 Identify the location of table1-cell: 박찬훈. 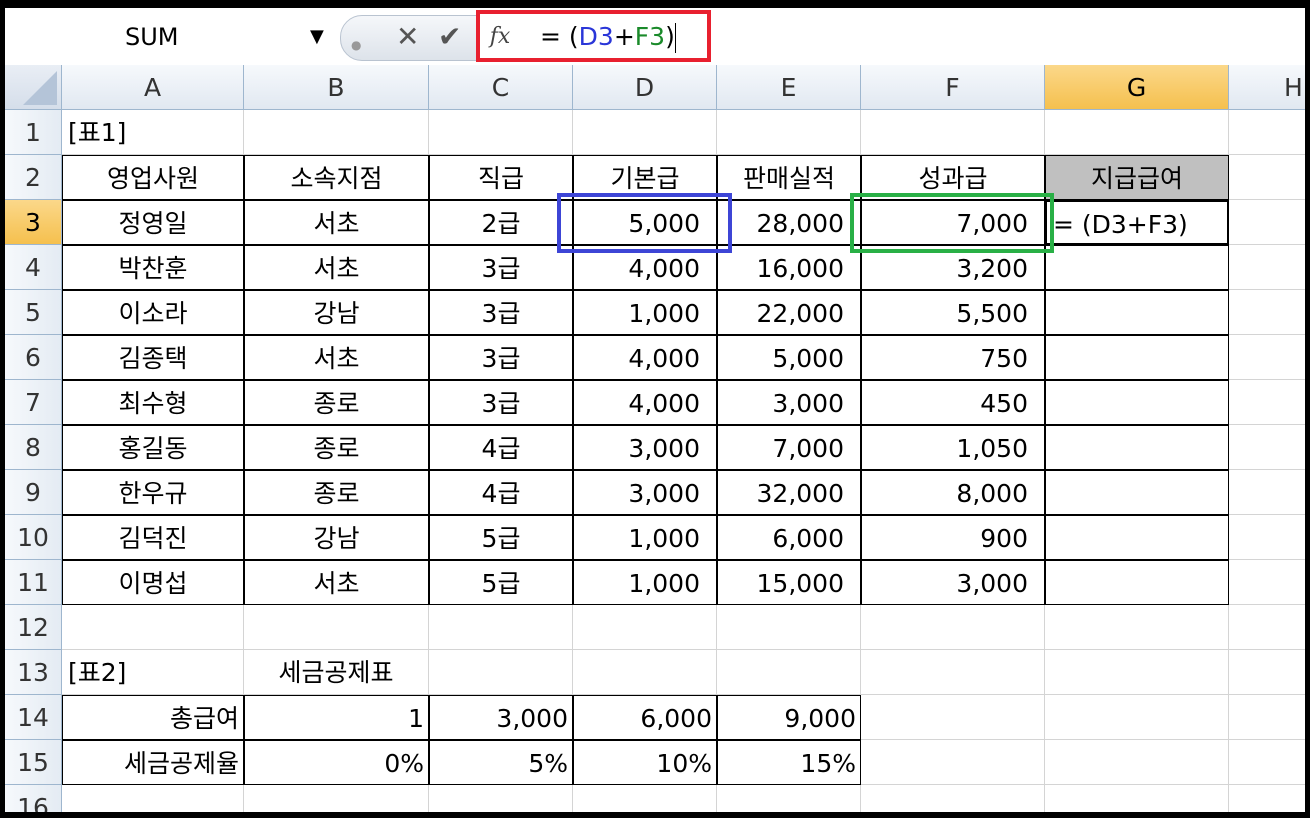
(153, 267).